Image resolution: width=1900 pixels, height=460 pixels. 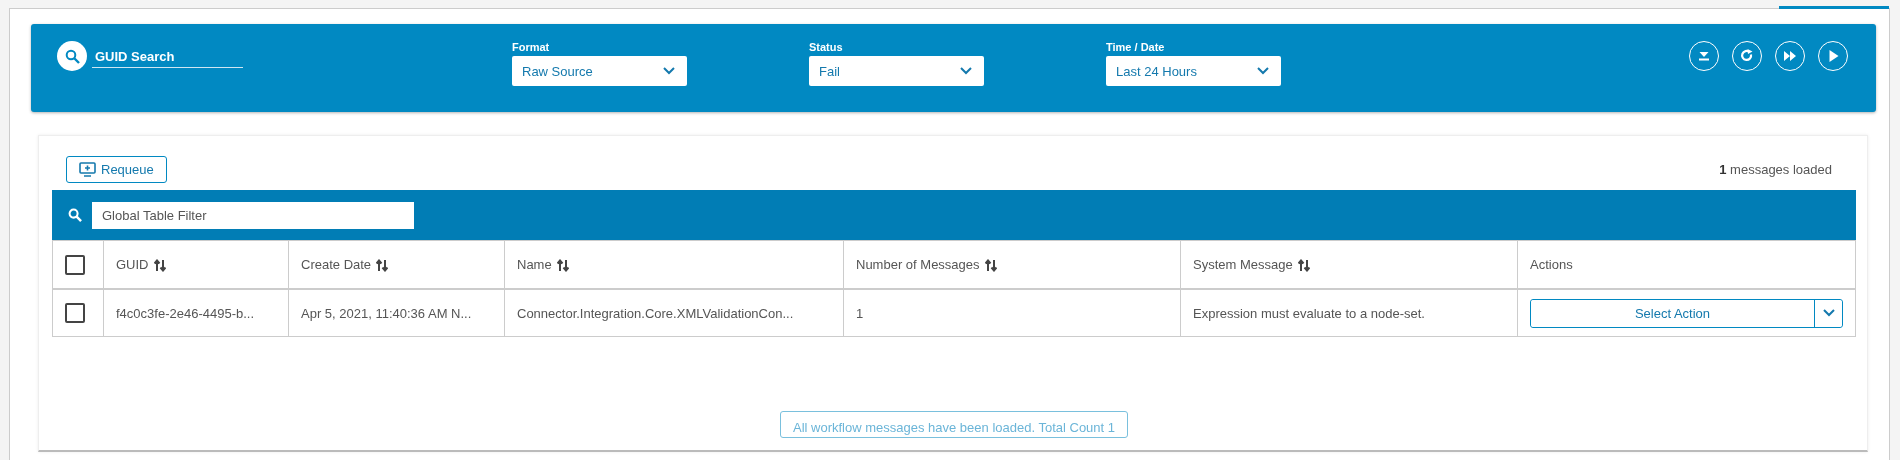 What do you see at coordinates (599, 71) in the screenshot?
I see `filter-dropdown: Raw Source` at bounding box center [599, 71].